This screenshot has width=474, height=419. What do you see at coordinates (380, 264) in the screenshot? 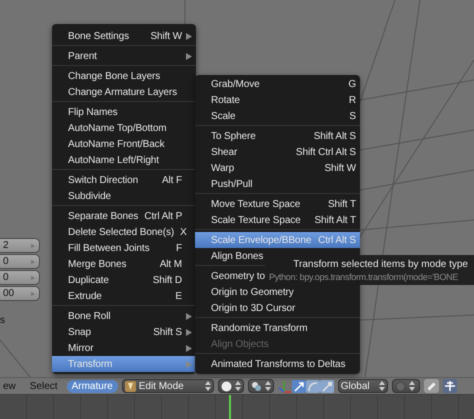
I see `tooltip-text: Transform selected items by mode type` at bounding box center [380, 264].